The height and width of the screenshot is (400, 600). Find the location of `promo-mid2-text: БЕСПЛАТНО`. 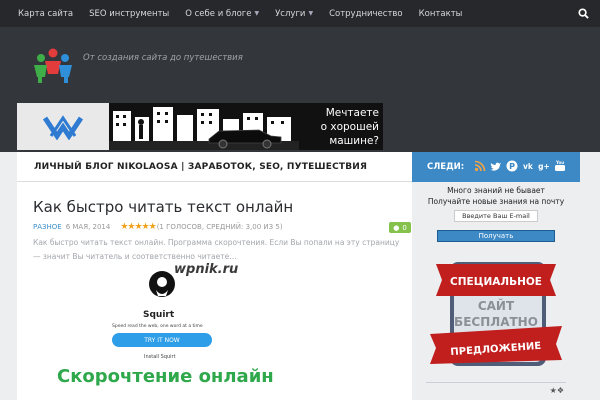

promo-mid2-text: БЕСПЛАТНО is located at coordinates (496, 322).